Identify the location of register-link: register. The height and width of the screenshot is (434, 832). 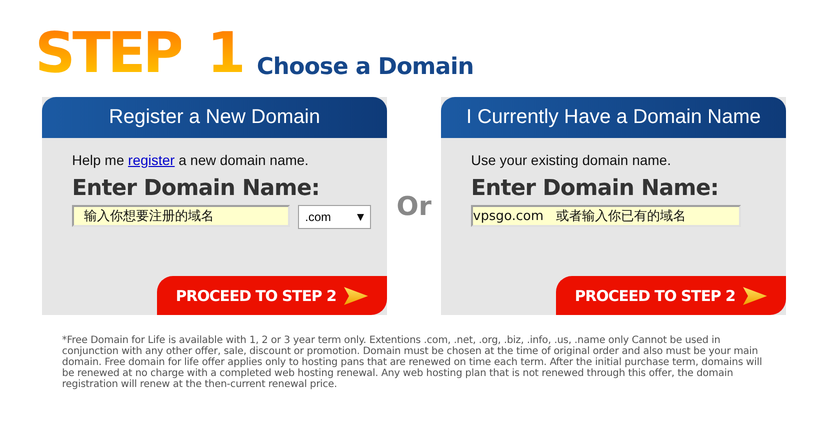
(151, 160).